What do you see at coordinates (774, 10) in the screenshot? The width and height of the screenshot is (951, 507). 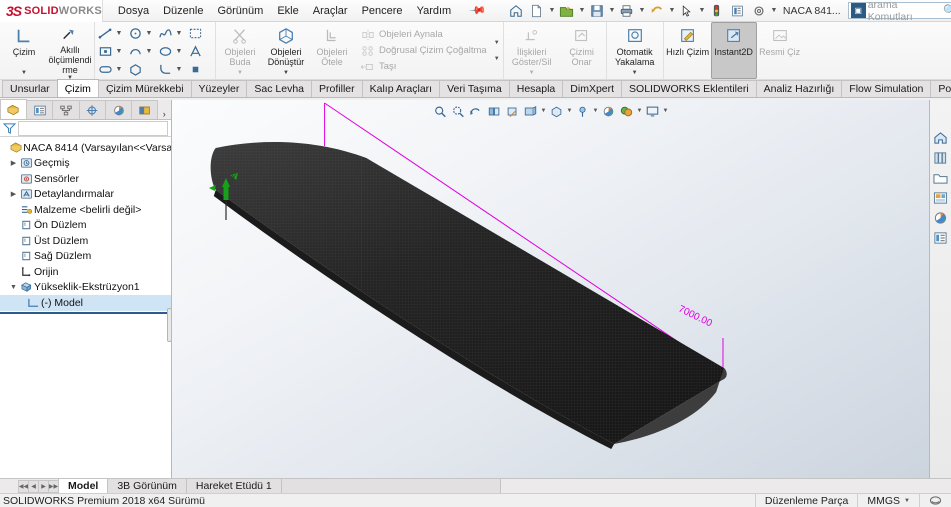 I see `options-caret-icon: ▼` at bounding box center [774, 10].